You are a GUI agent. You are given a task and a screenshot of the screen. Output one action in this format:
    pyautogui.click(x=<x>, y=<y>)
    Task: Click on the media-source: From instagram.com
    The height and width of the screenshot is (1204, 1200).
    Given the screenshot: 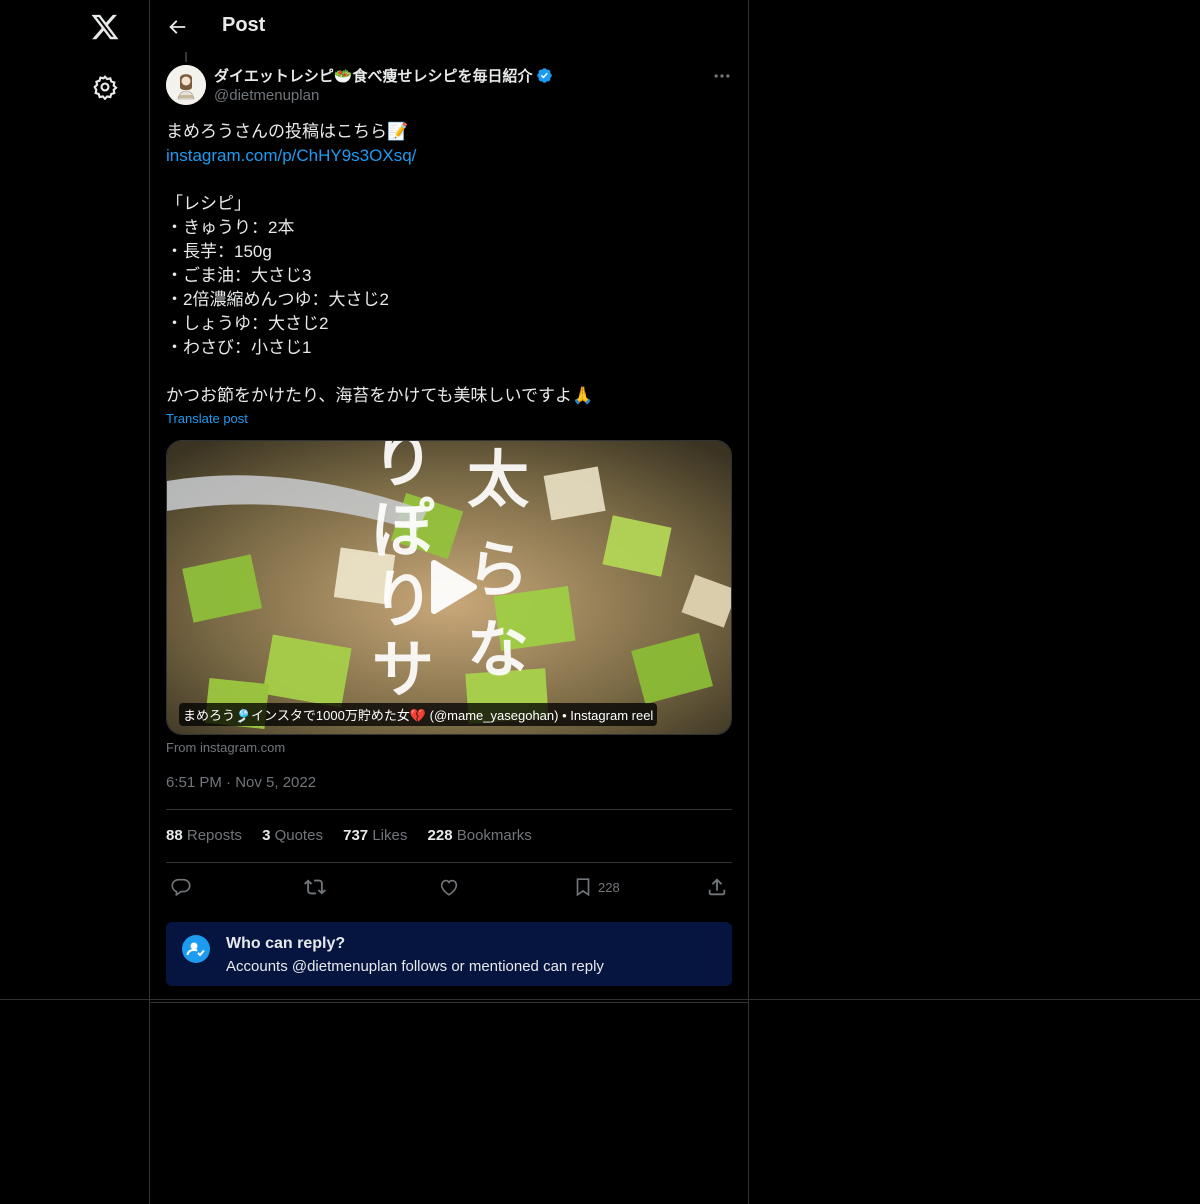 What is the action you would take?
    pyautogui.click(x=225, y=747)
    